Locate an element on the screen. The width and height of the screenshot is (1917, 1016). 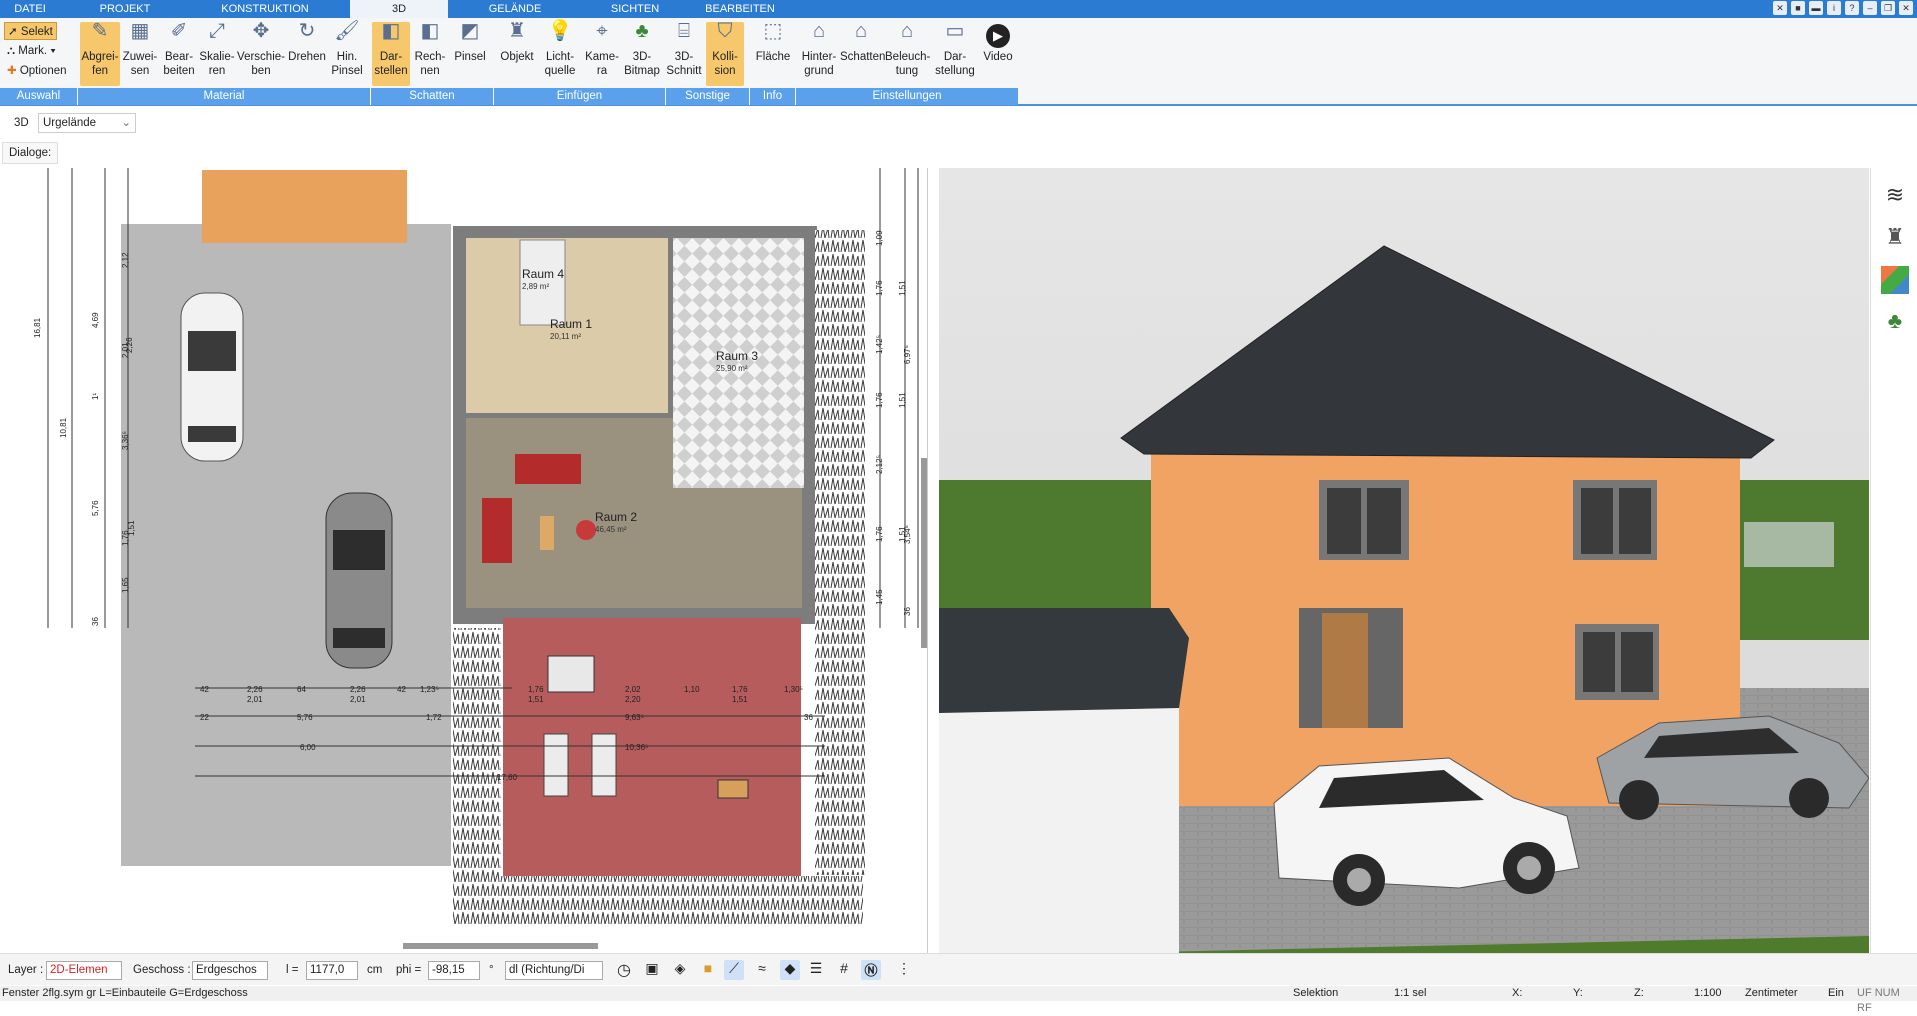
more-icon: ⋮ is located at coordinates (904, 970).